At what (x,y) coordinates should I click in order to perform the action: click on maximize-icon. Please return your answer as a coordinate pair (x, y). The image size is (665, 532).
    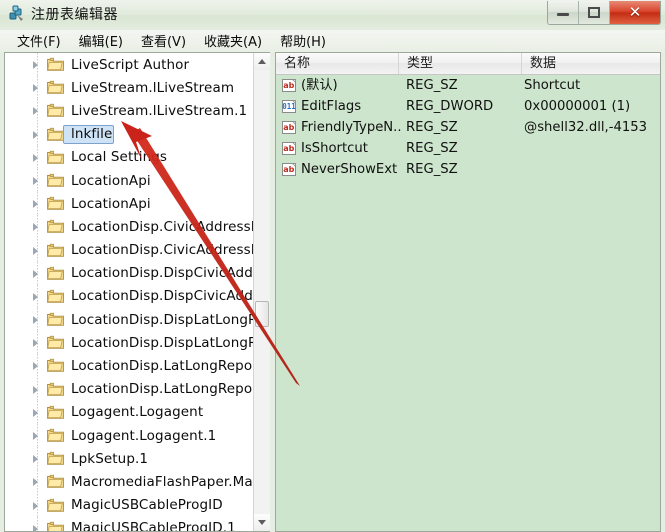
    Looking at the image, I should click on (594, 12).